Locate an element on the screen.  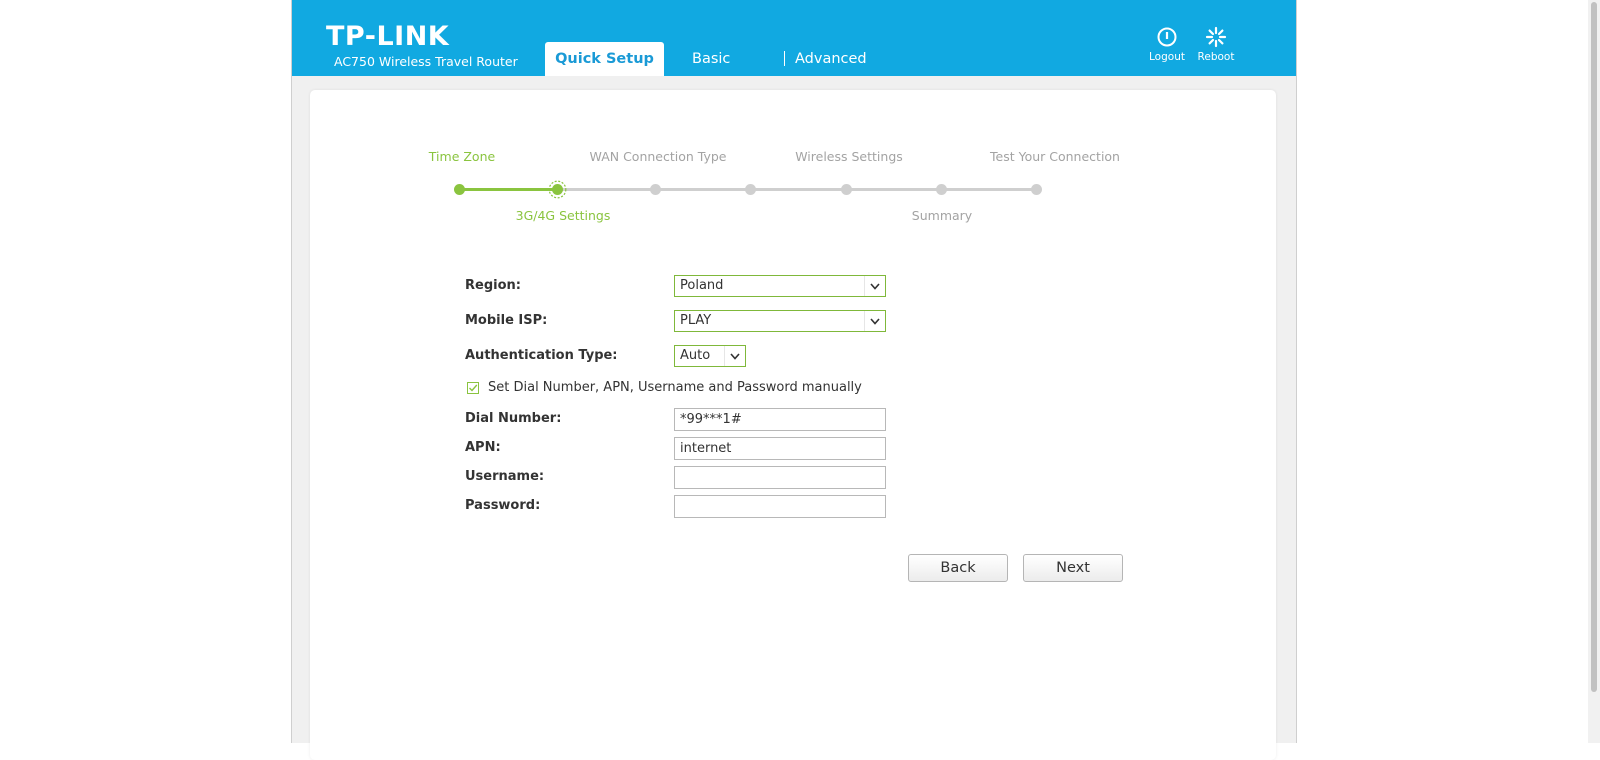
apn-label: APN: is located at coordinates (483, 447).